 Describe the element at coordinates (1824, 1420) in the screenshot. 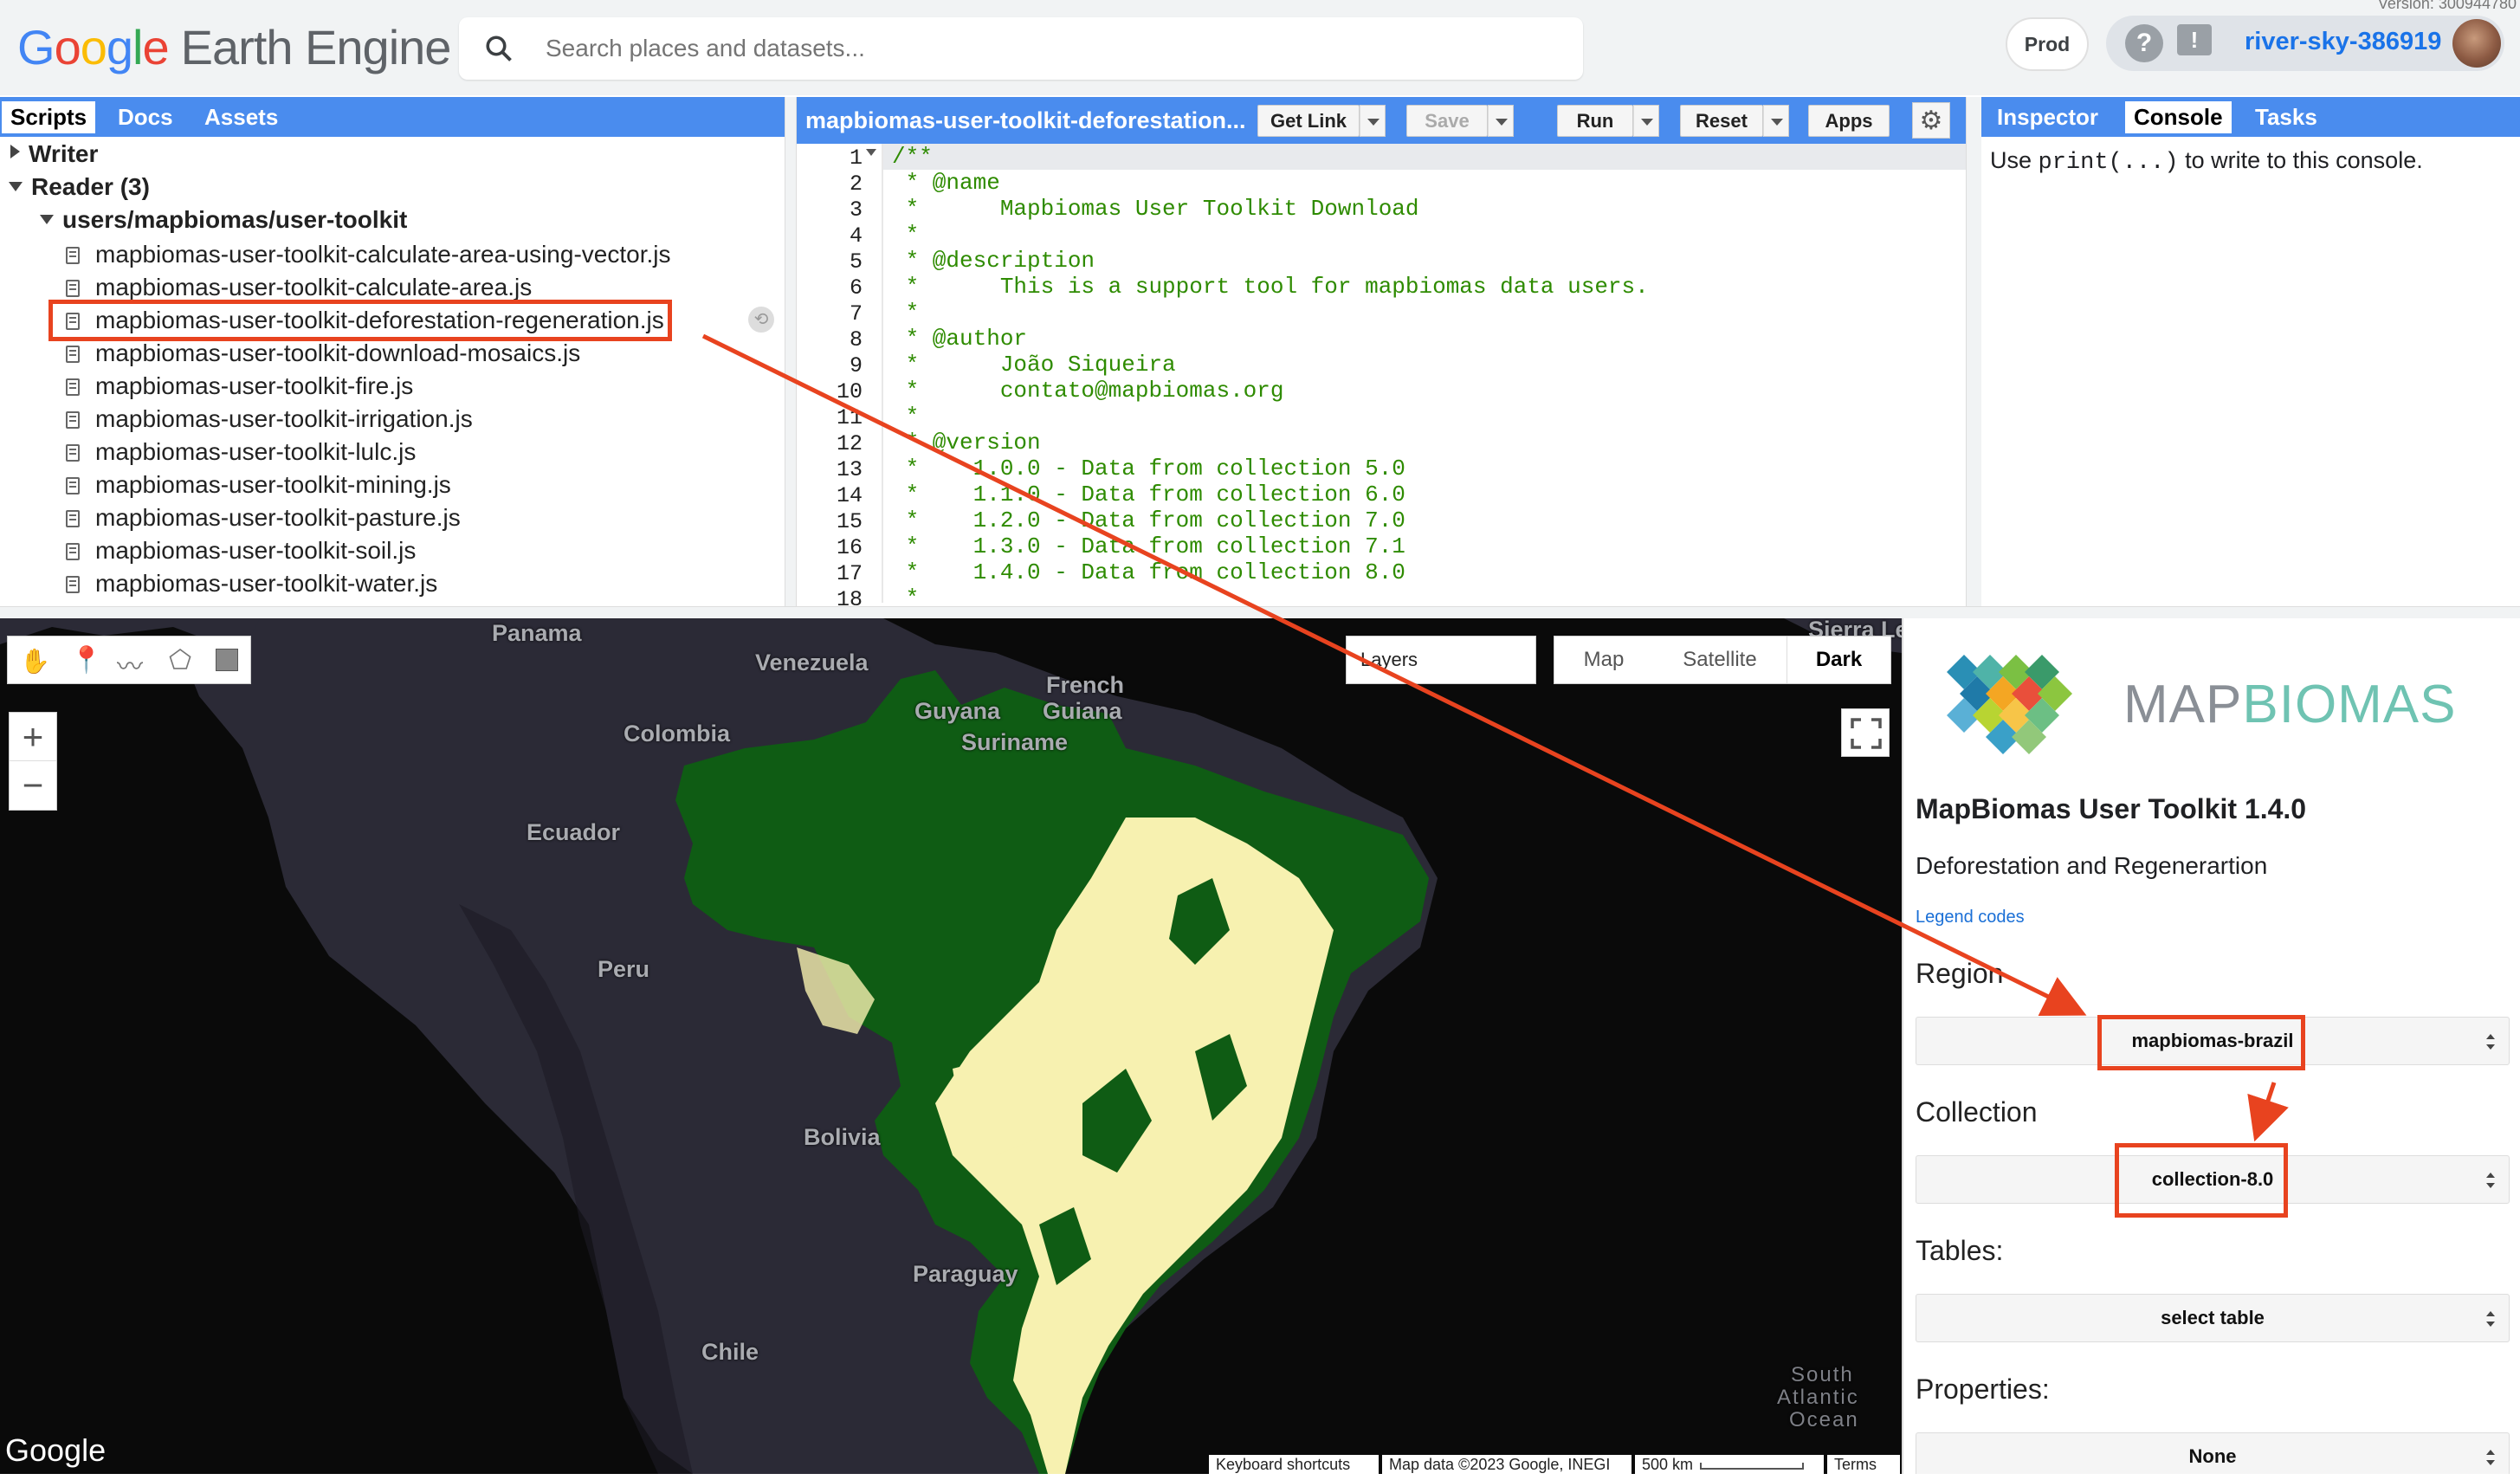

I see `map-label: Ocean` at that location.